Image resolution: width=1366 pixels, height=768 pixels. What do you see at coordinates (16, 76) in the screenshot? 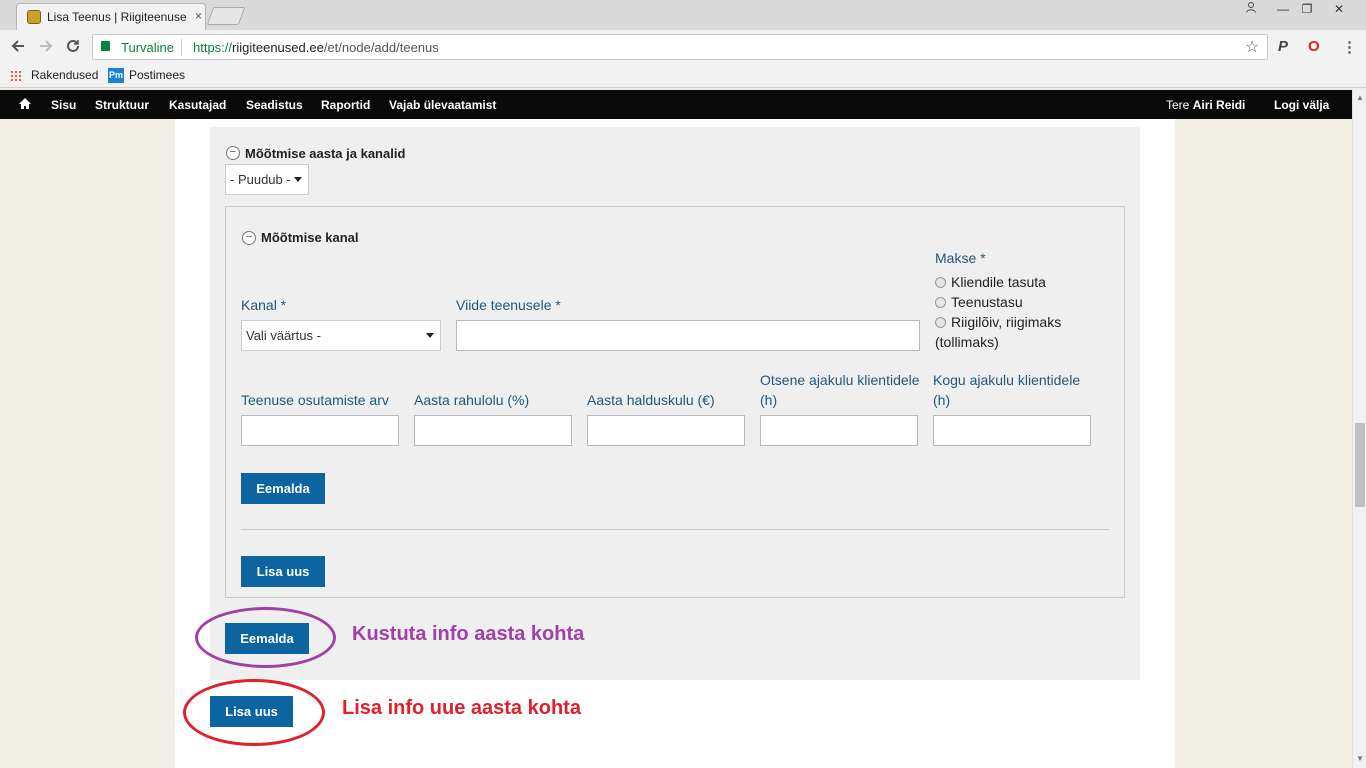
I see `apps-grid-icon` at bounding box center [16, 76].